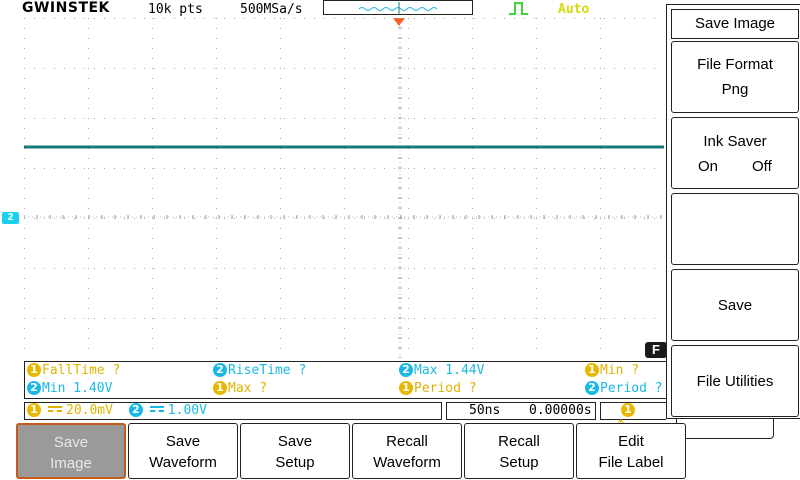 The width and height of the screenshot is (800, 480). Describe the element at coordinates (407, 451) in the screenshot. I see `recall-waveform-button: Recall Waveform` at that location.